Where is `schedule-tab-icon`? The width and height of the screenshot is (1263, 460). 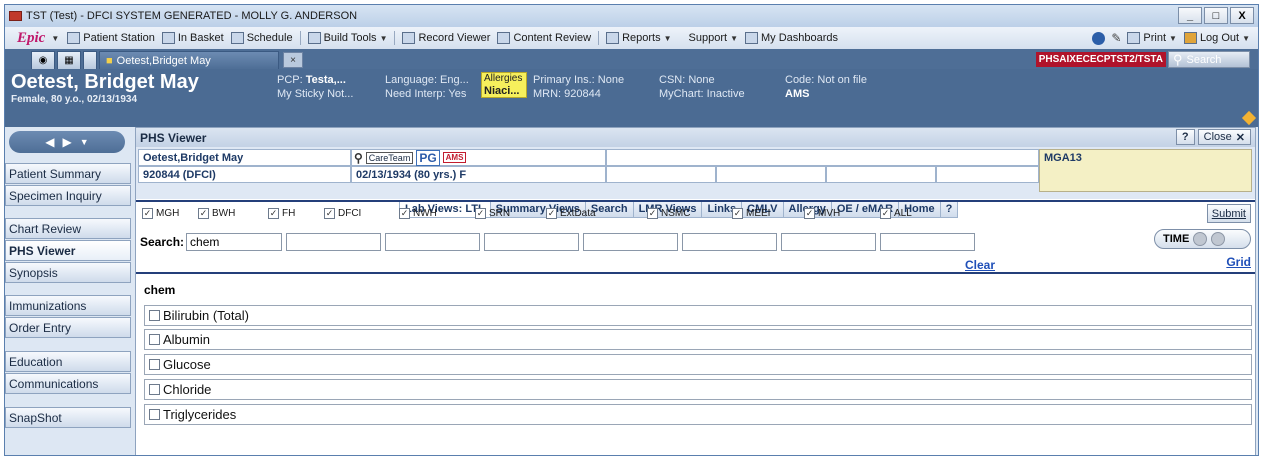
schedule-tab-icon is located at coordinates (90, 60).